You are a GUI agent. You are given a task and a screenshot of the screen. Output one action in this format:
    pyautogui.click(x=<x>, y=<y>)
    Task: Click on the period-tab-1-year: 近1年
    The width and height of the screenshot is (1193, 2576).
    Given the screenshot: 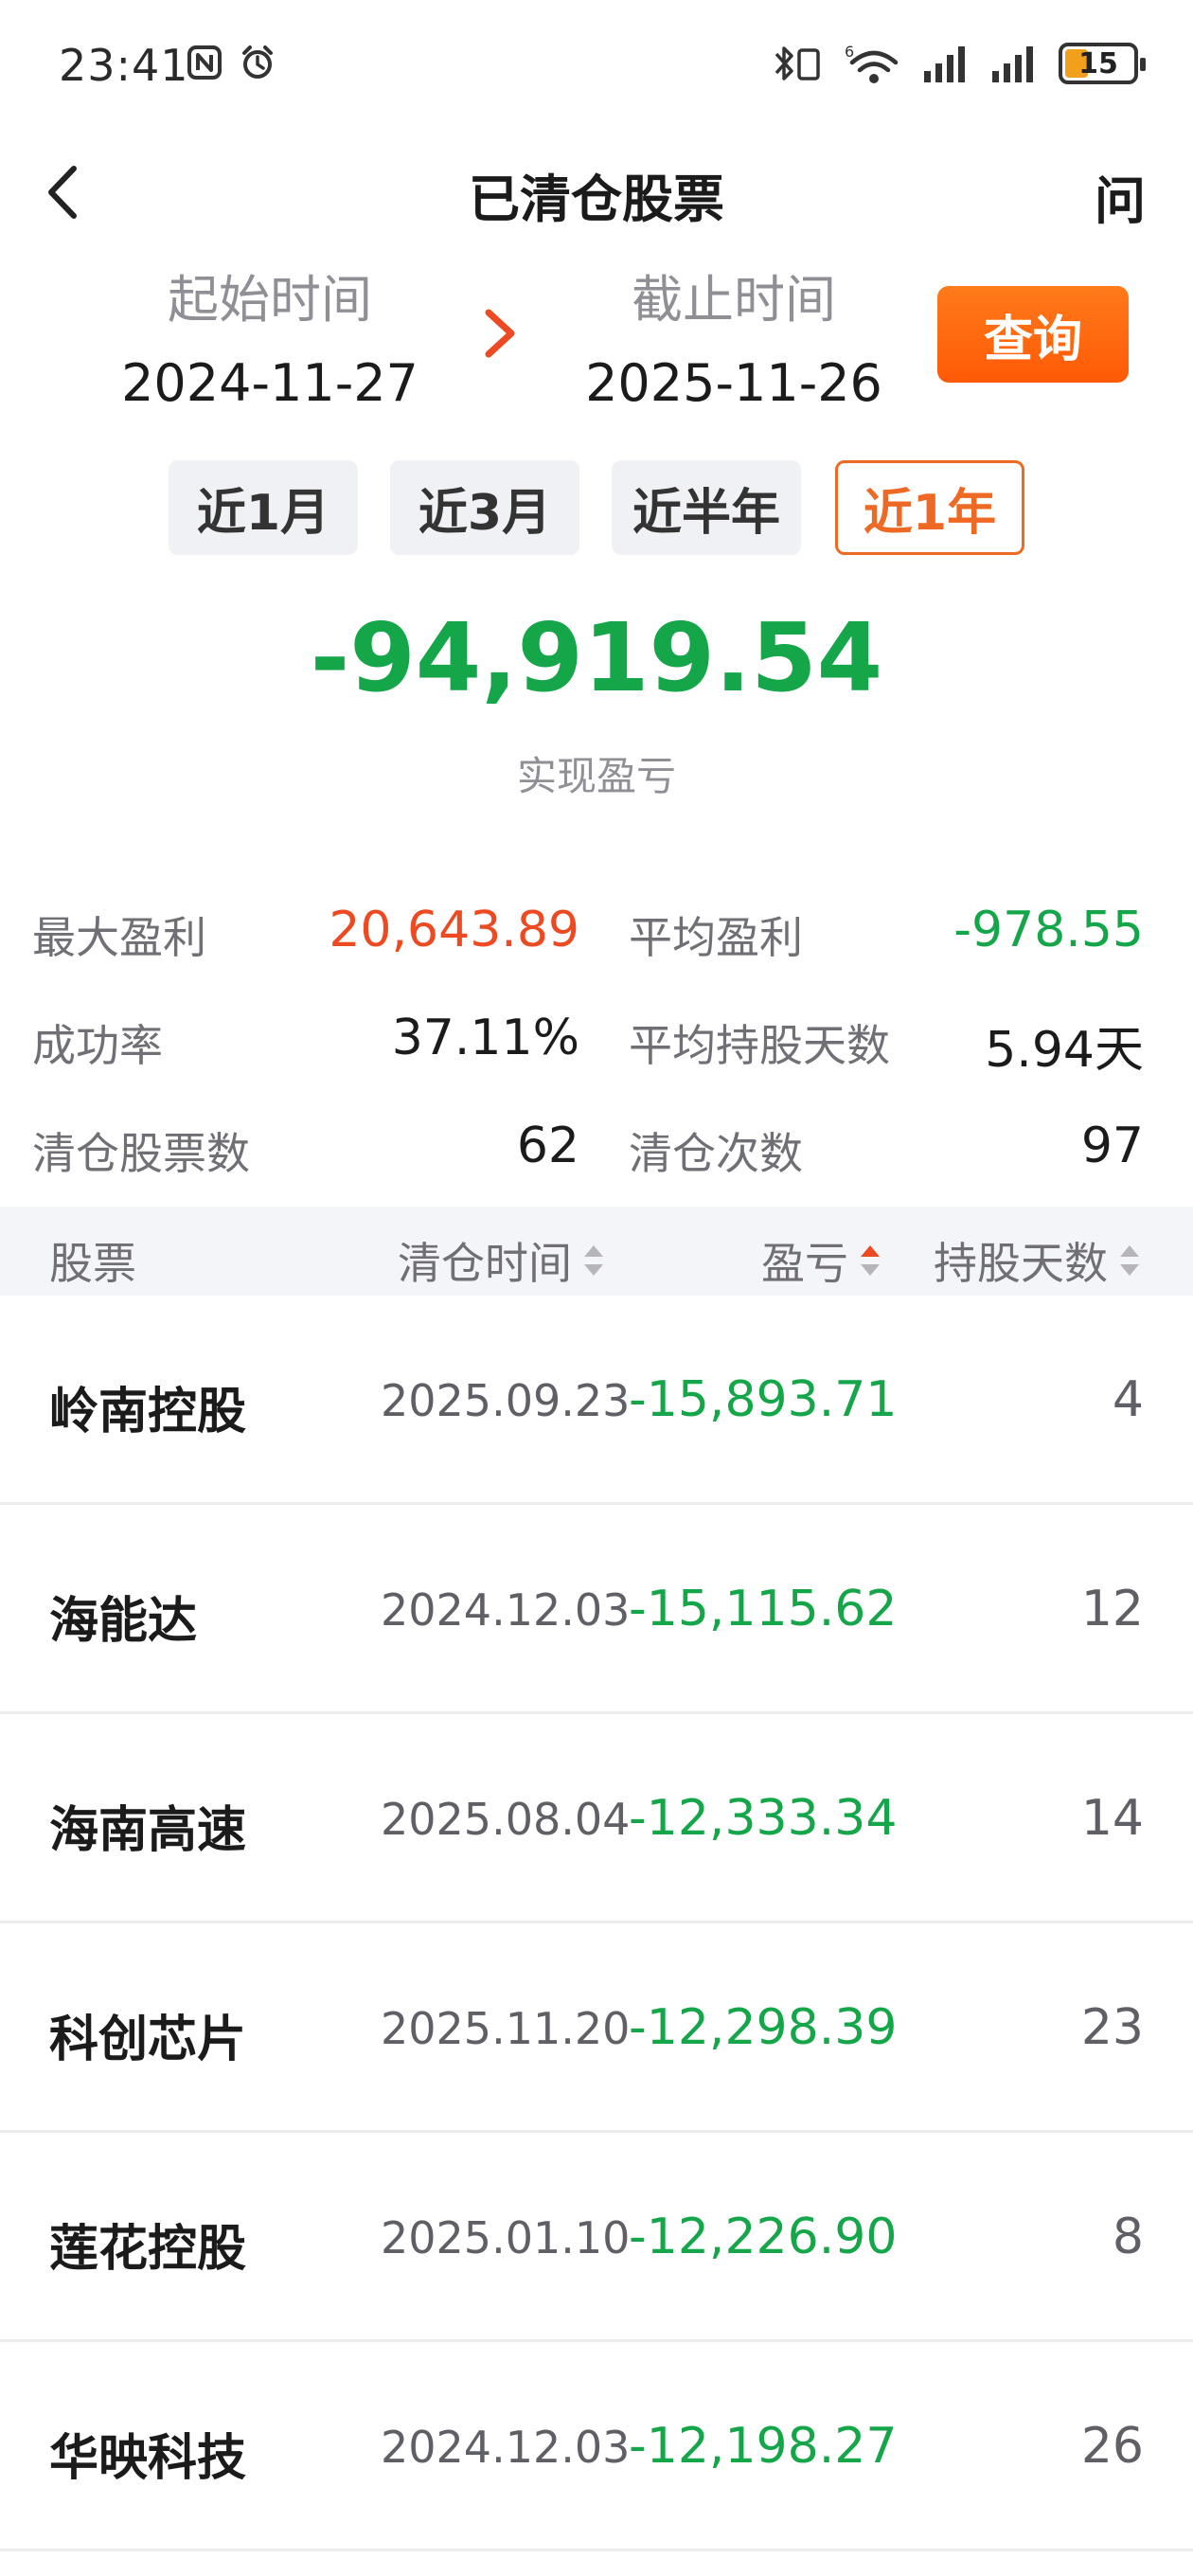 What is the action you would take?
    pyautogui.click(x=929, y=507)
    